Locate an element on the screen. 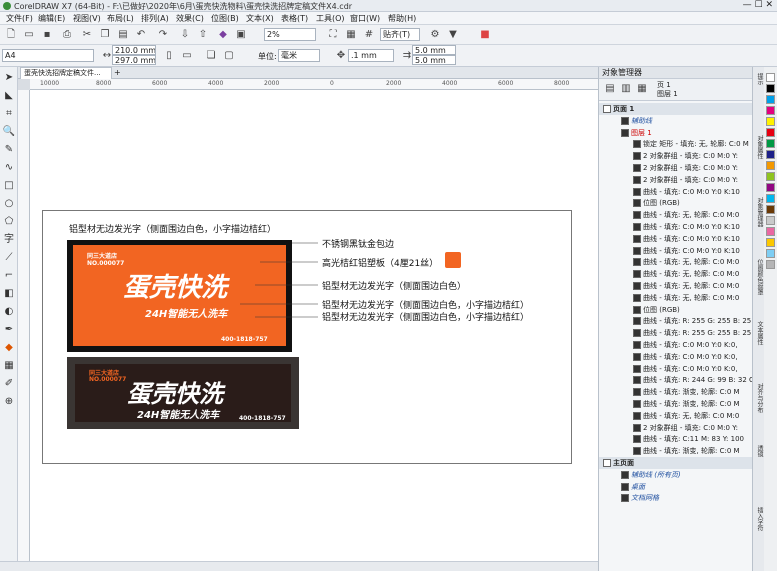 This screenshot has height=571, width=777. duplicate-x-field: 5.0 mm is located at coordinates (434, 50).